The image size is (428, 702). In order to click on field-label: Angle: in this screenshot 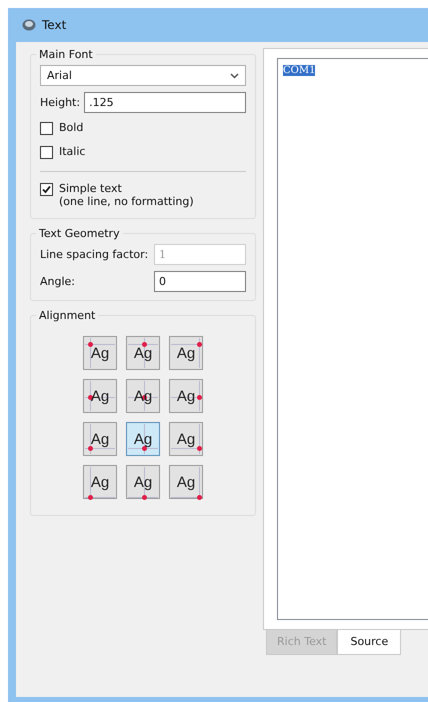, I will do `click(58, 281)`.